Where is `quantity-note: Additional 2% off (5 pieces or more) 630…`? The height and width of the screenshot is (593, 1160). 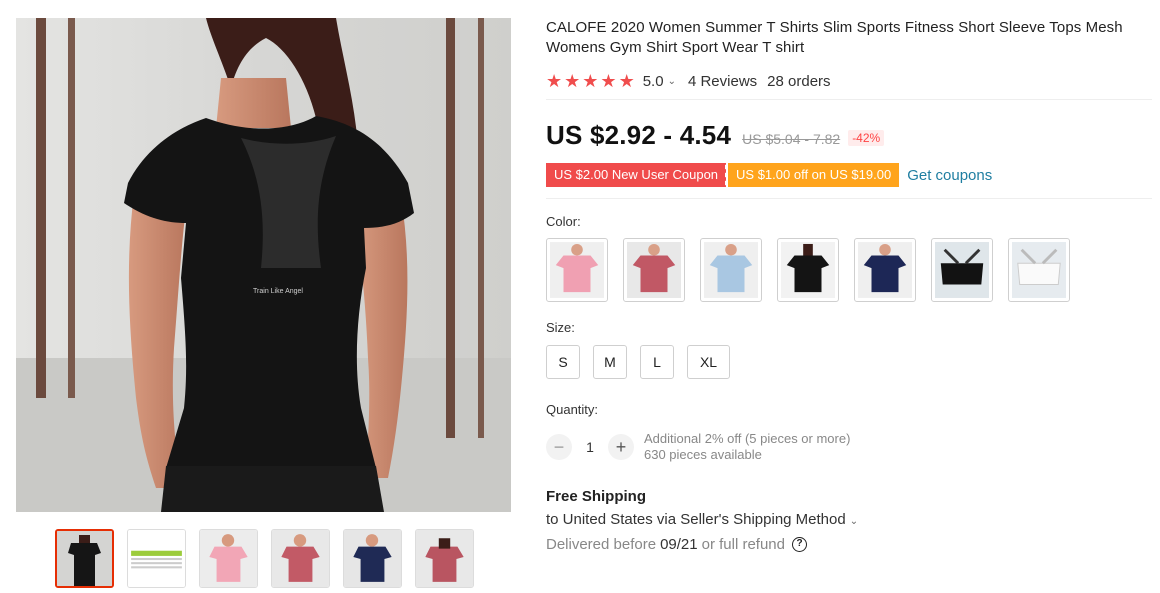 quantity-note: Additional 2% off (5 pieces or more) 630… is located at coordinates (747, 447).